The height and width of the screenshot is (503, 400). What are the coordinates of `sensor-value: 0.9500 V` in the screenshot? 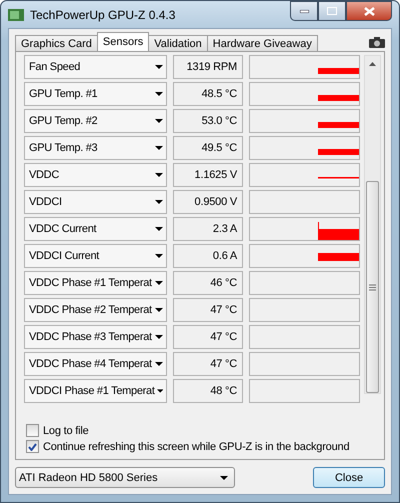 It's located at (208, 202).